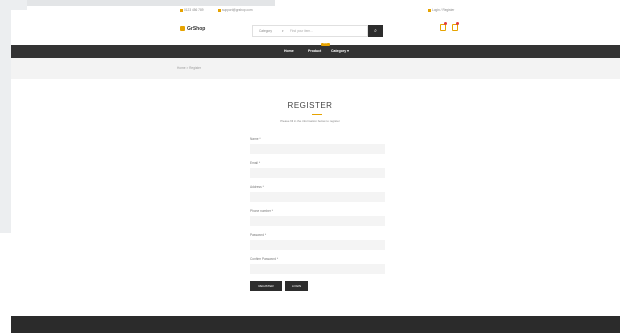 The height and width of the screenshot is (333, 620). Describe the element at coordinates (266, 286) in the screenshot. I see `register-button: REGISTER` at that location.